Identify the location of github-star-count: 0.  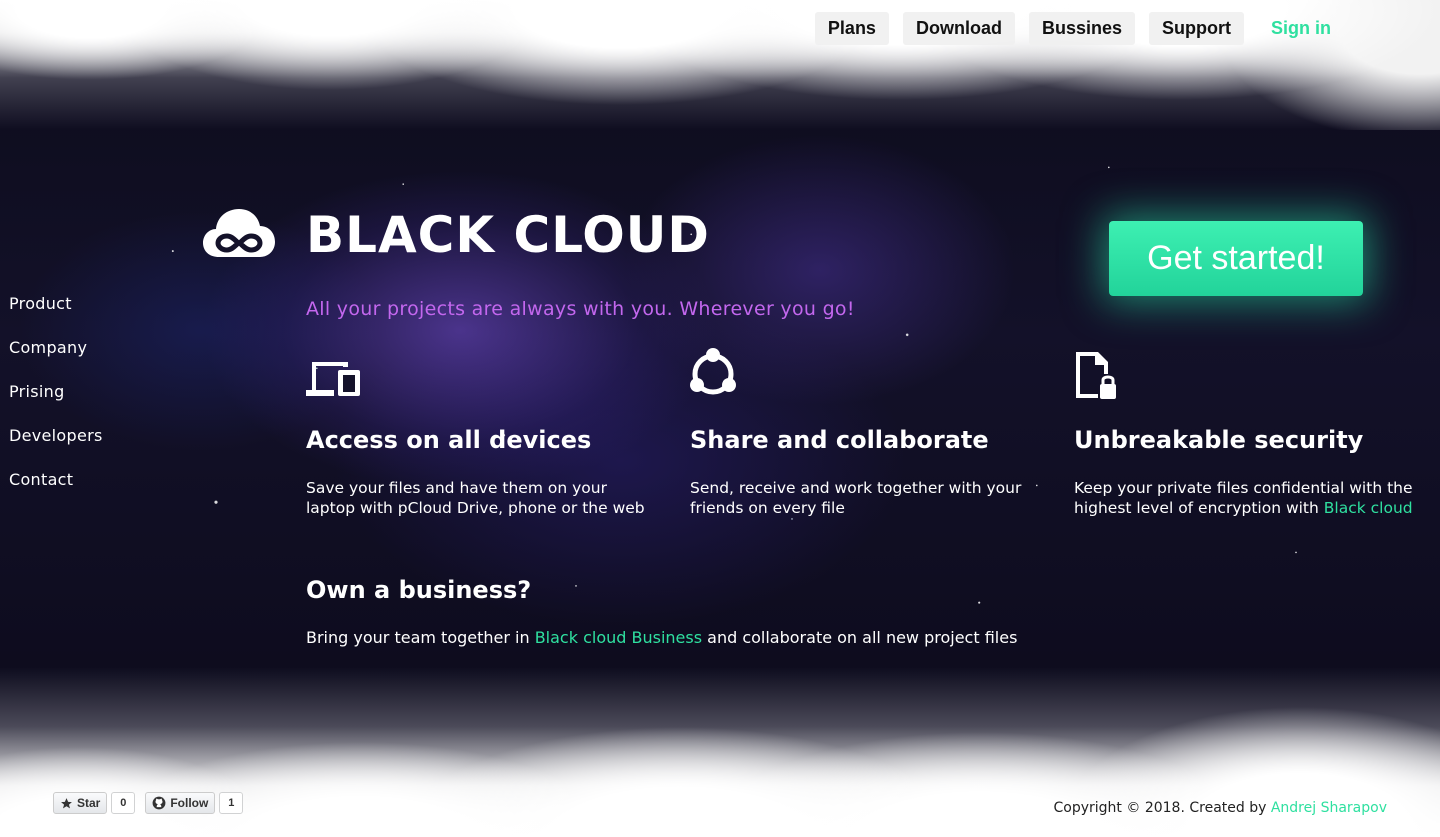
(123, 803).